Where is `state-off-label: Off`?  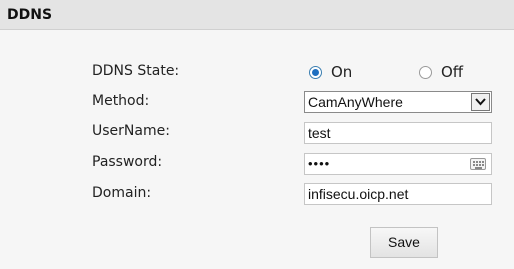 state-off-label: Off is located at coordinates (452, 72).